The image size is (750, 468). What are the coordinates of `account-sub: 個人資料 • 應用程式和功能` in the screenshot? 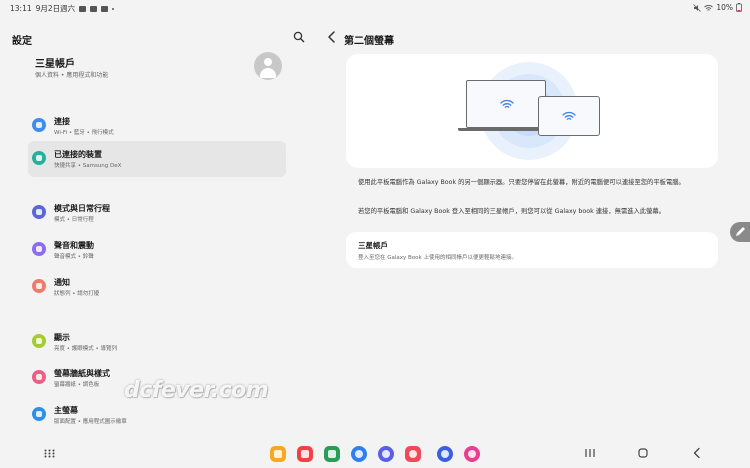 It's located at (72, 75).